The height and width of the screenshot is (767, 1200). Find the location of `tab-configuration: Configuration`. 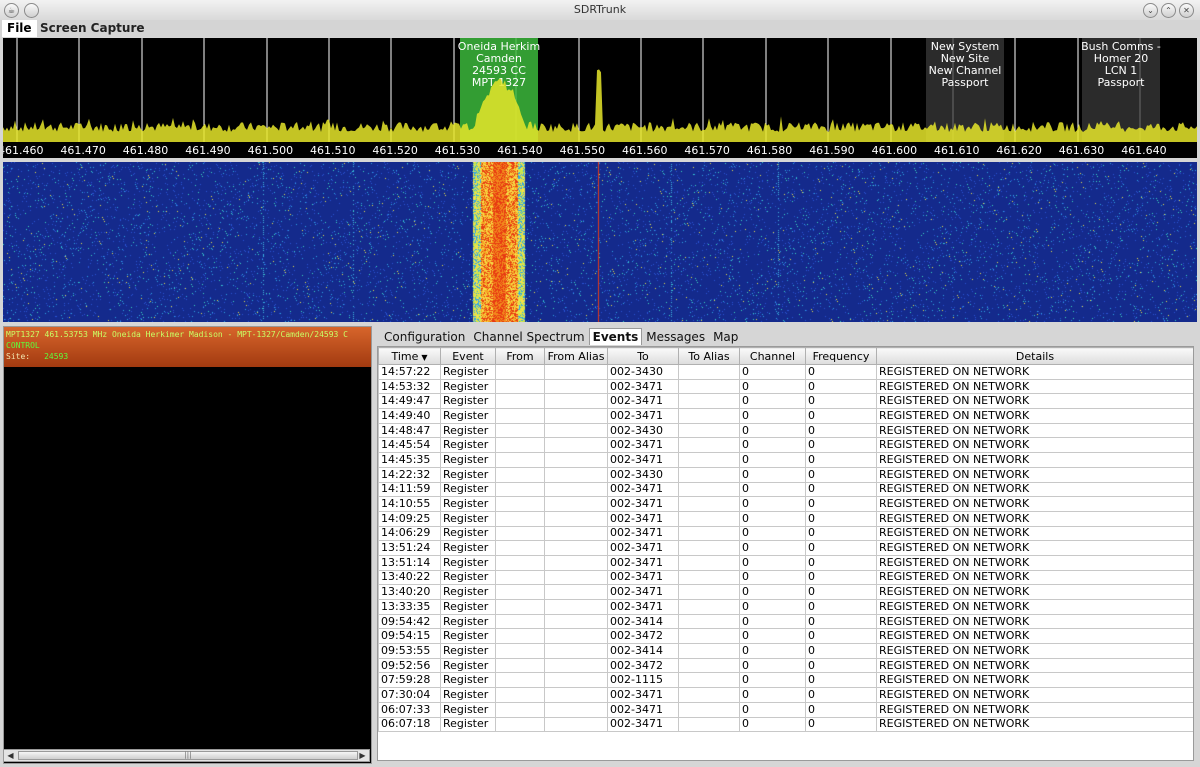

tab-configuration: Configuration is located at coordinates (424, 336).